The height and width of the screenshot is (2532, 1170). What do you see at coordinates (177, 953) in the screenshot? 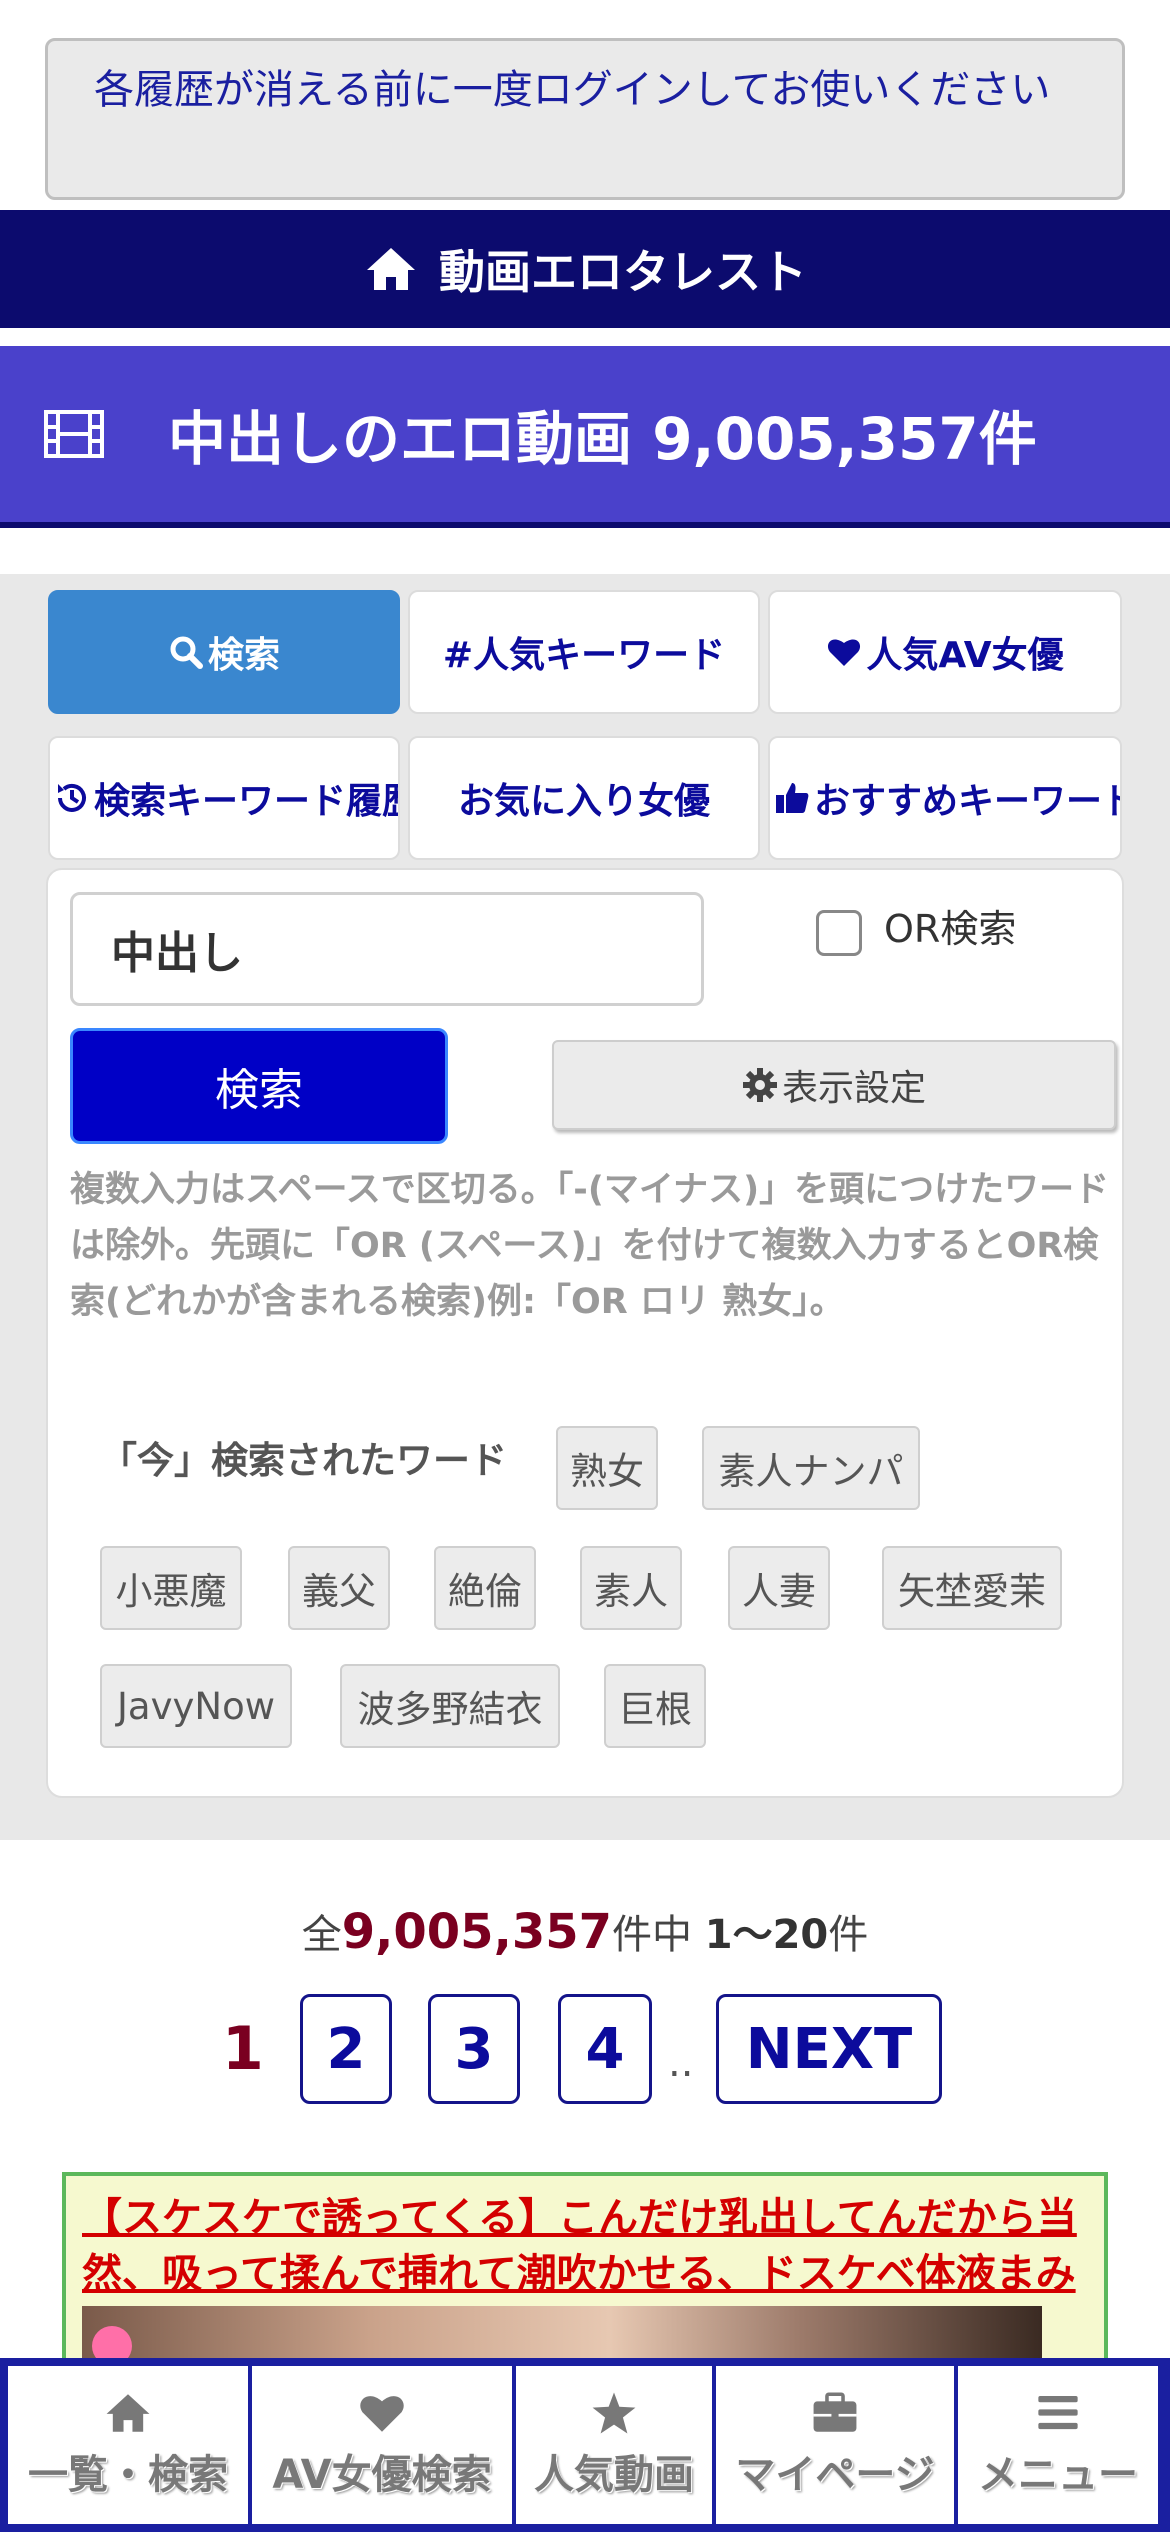
I see `search-input-value: 中出し` at bounding box center [177, 953].